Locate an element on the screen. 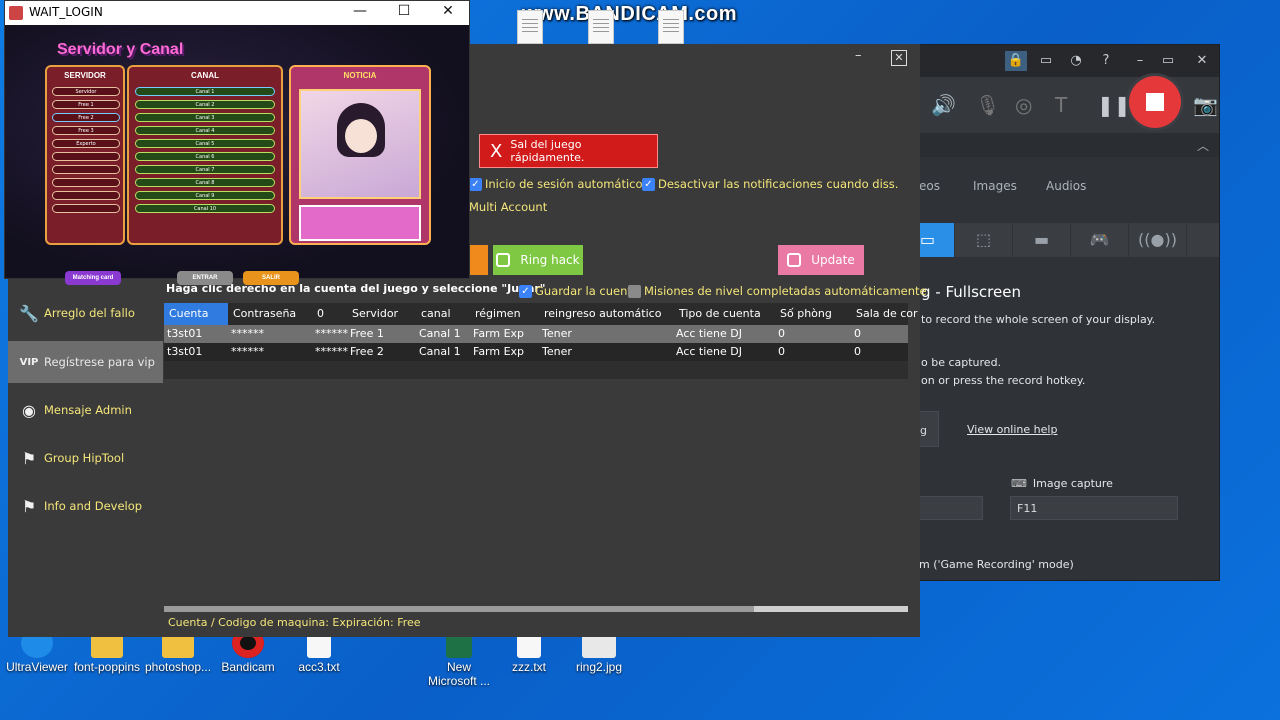 This screenshot has height=720, width=1280. chevron-up-icon: ︿ is located at coordinates (1203, 145).